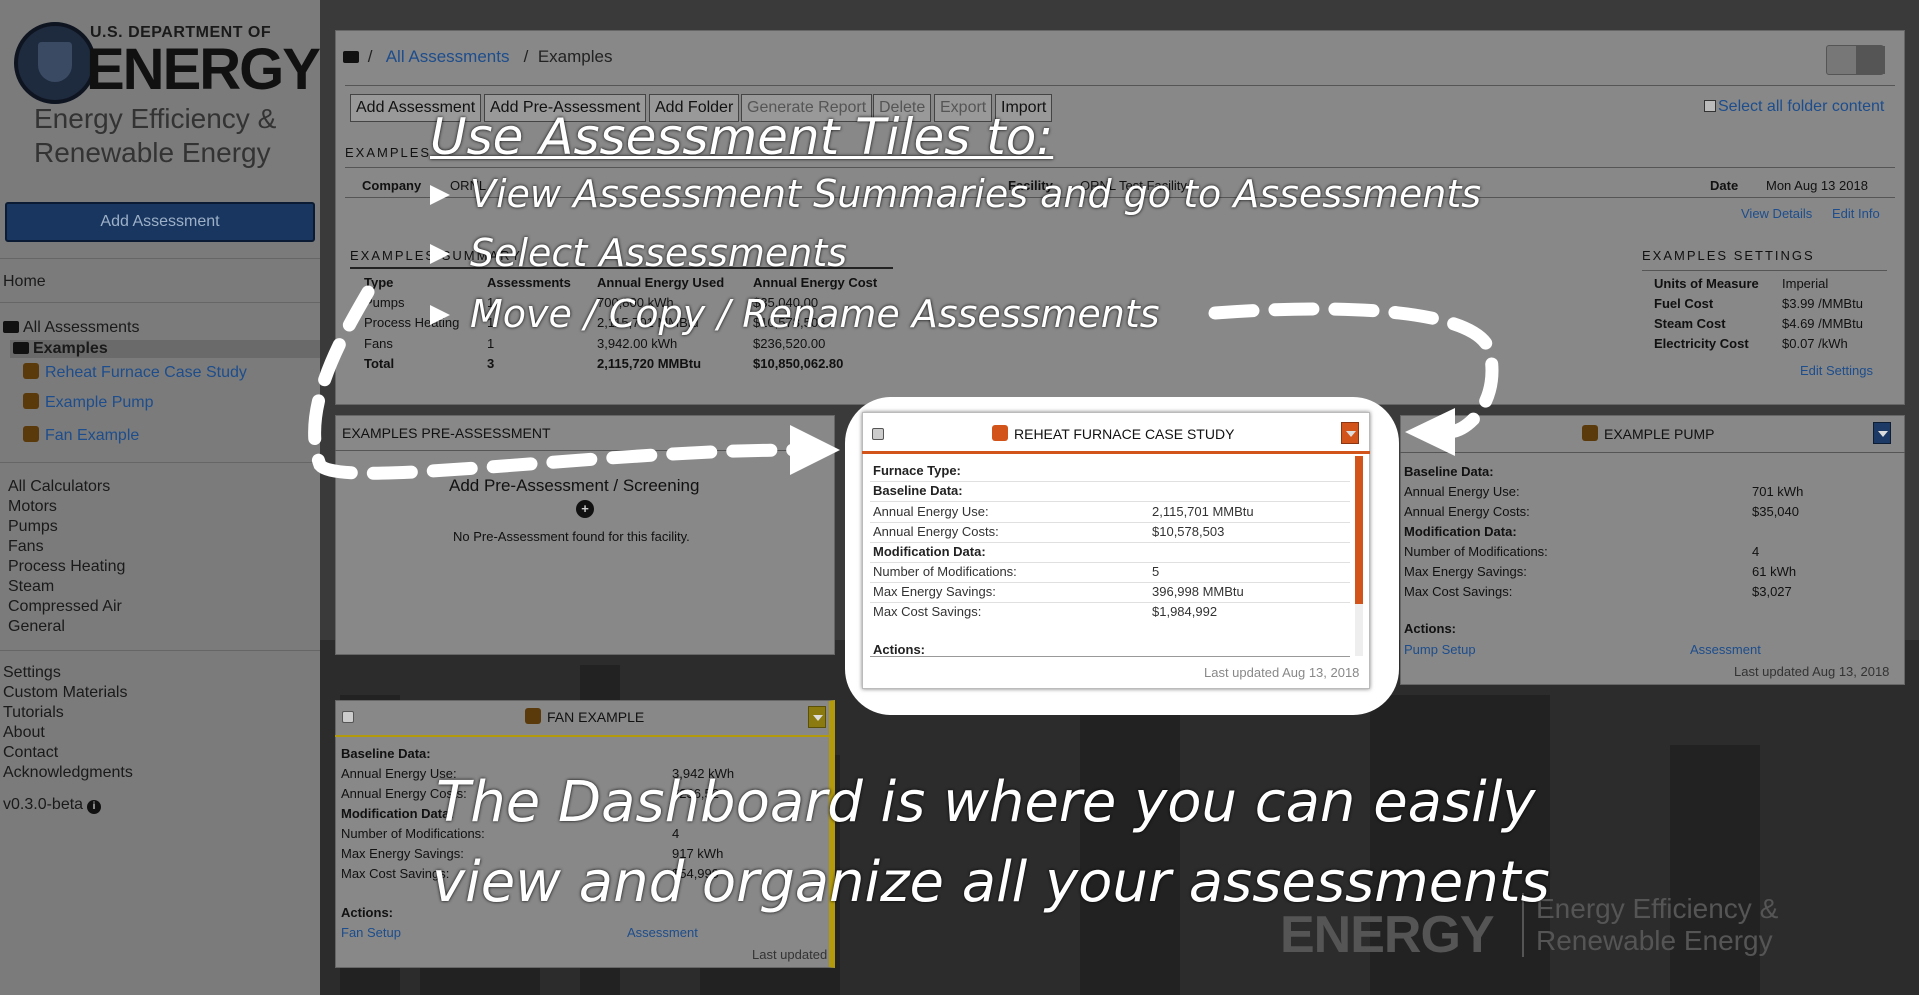 The width and height of the screenshot is (1919, 995). I want to click on overlay-bullet-text: Move / Copy / Rename Assessments, so click(815, 314).